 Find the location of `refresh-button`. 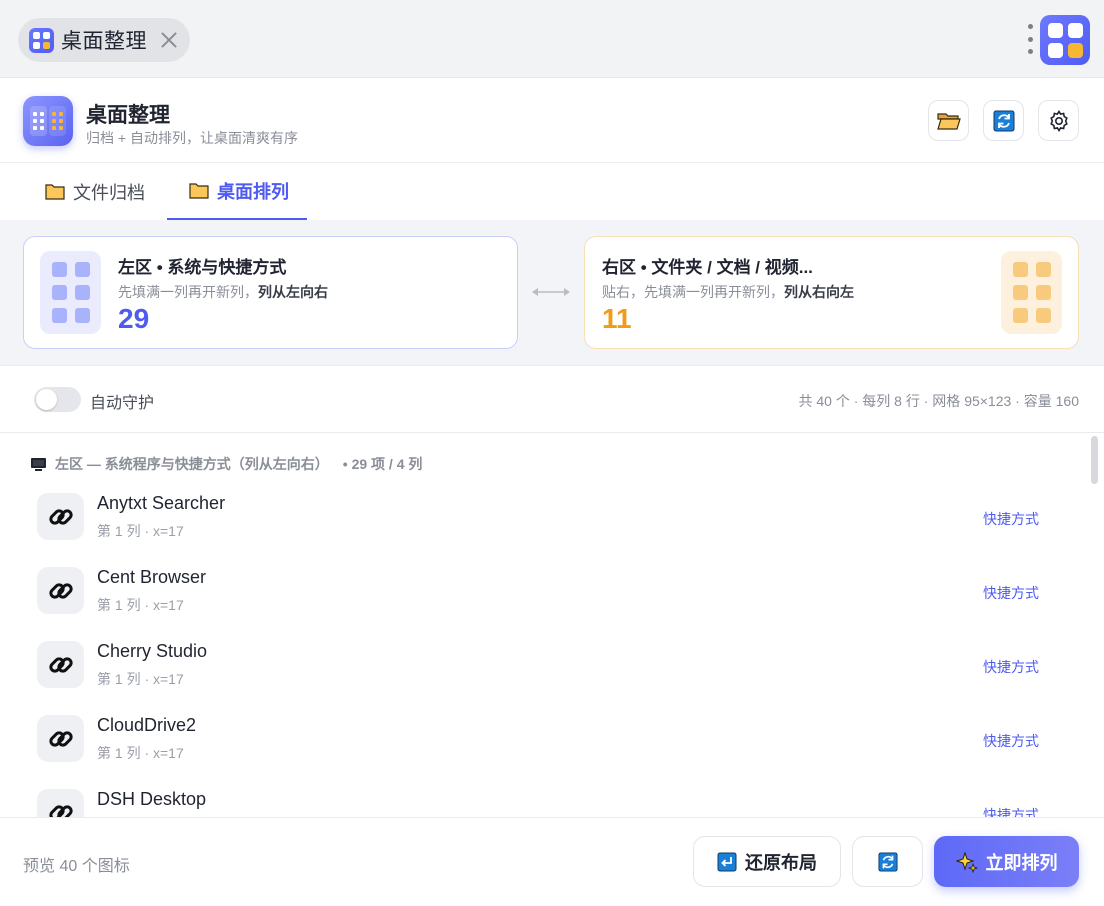

refresh-button is located at coordinates (1003, 120).